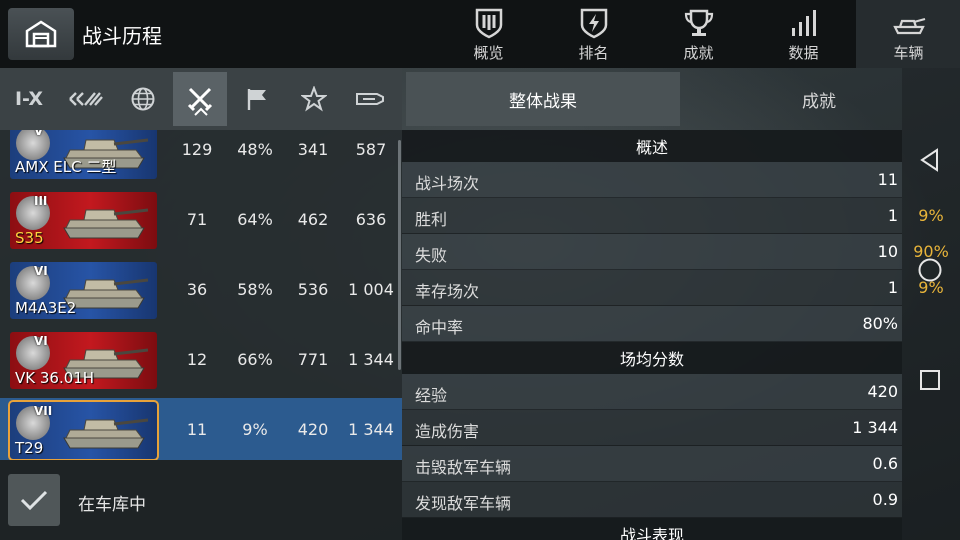 Image resolution: width=960 pixels, height=540 pixels. I want to click on page-title: 战斗历程, so click(122, 36).